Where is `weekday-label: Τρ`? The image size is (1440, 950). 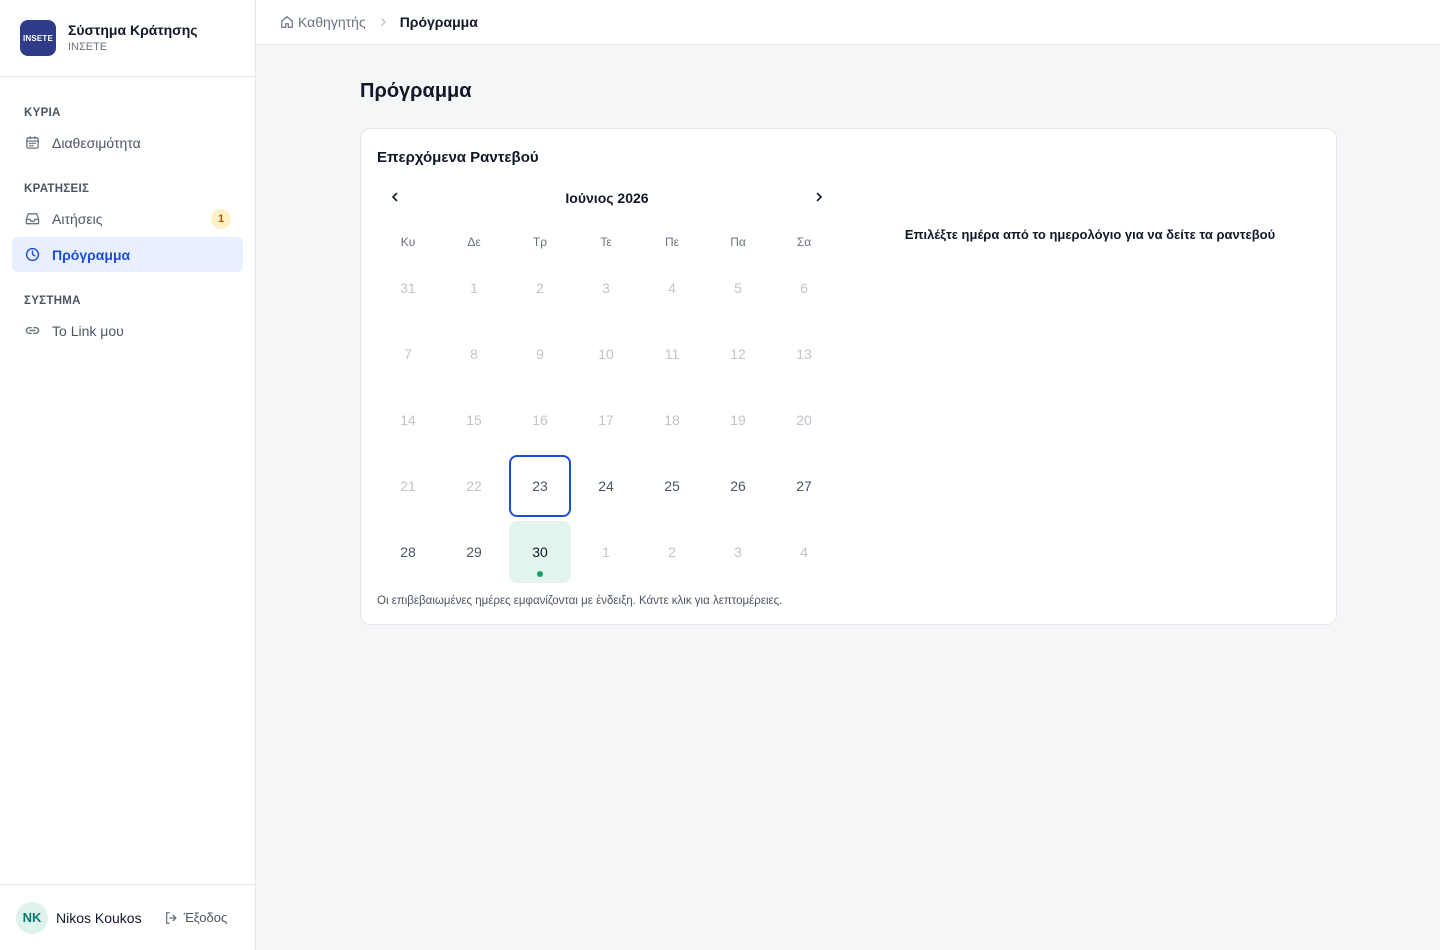 weekday-label: Τρ is located at coordinates (540, 242).